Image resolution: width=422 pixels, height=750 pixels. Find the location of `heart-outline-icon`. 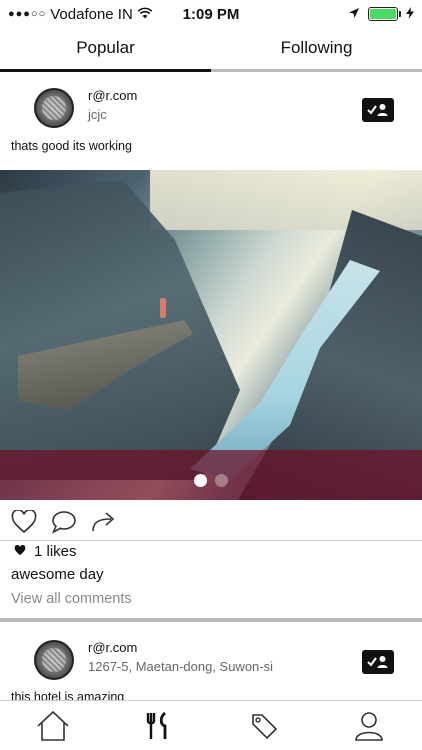

heart-outline-icon is located at coordinates (24, 522).